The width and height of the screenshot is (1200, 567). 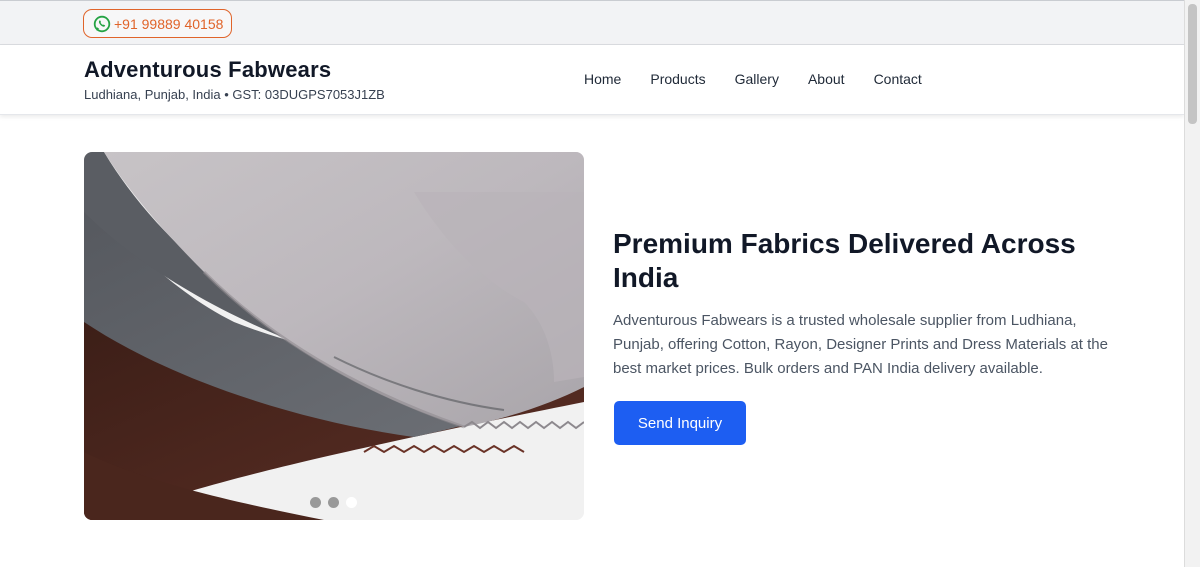 I want to click on whatsapp-contact-button: +91 99889 40158, so click(x=158, y=23).